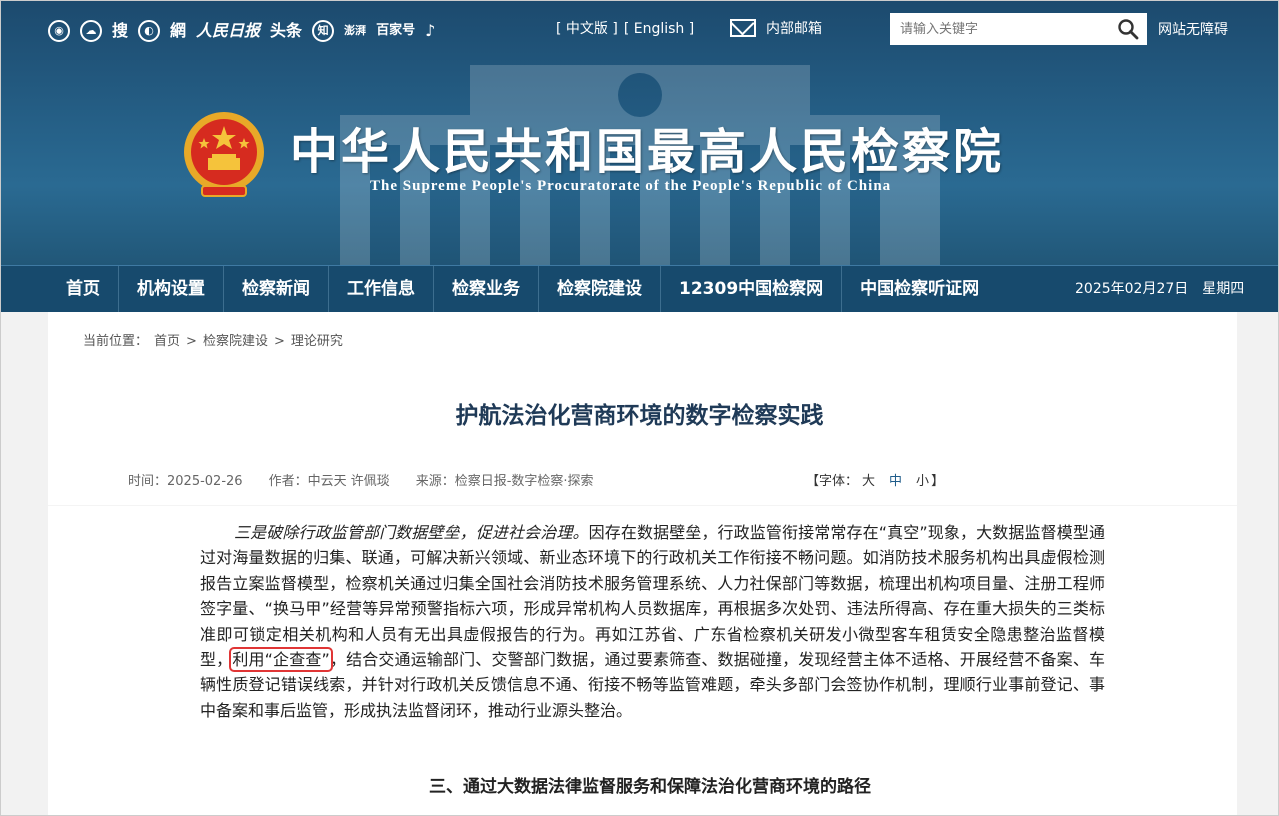 This screenshot has width=1279, height=816. I want to click on social-links: ◉ ☁ 搜 ◐ 網 人民日报 头条 知 澎湃 百家号 ♪, so click(241, 31).